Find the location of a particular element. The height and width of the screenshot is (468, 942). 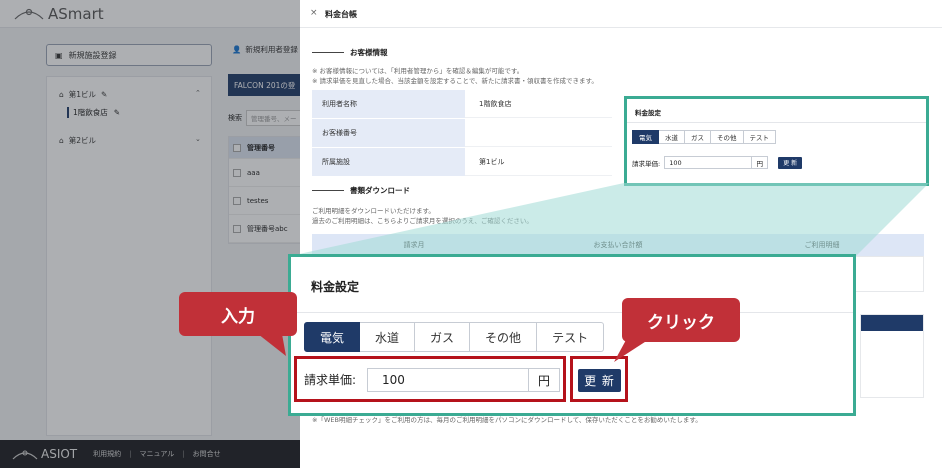

close-icon: × is located at coordinates (314, 13).